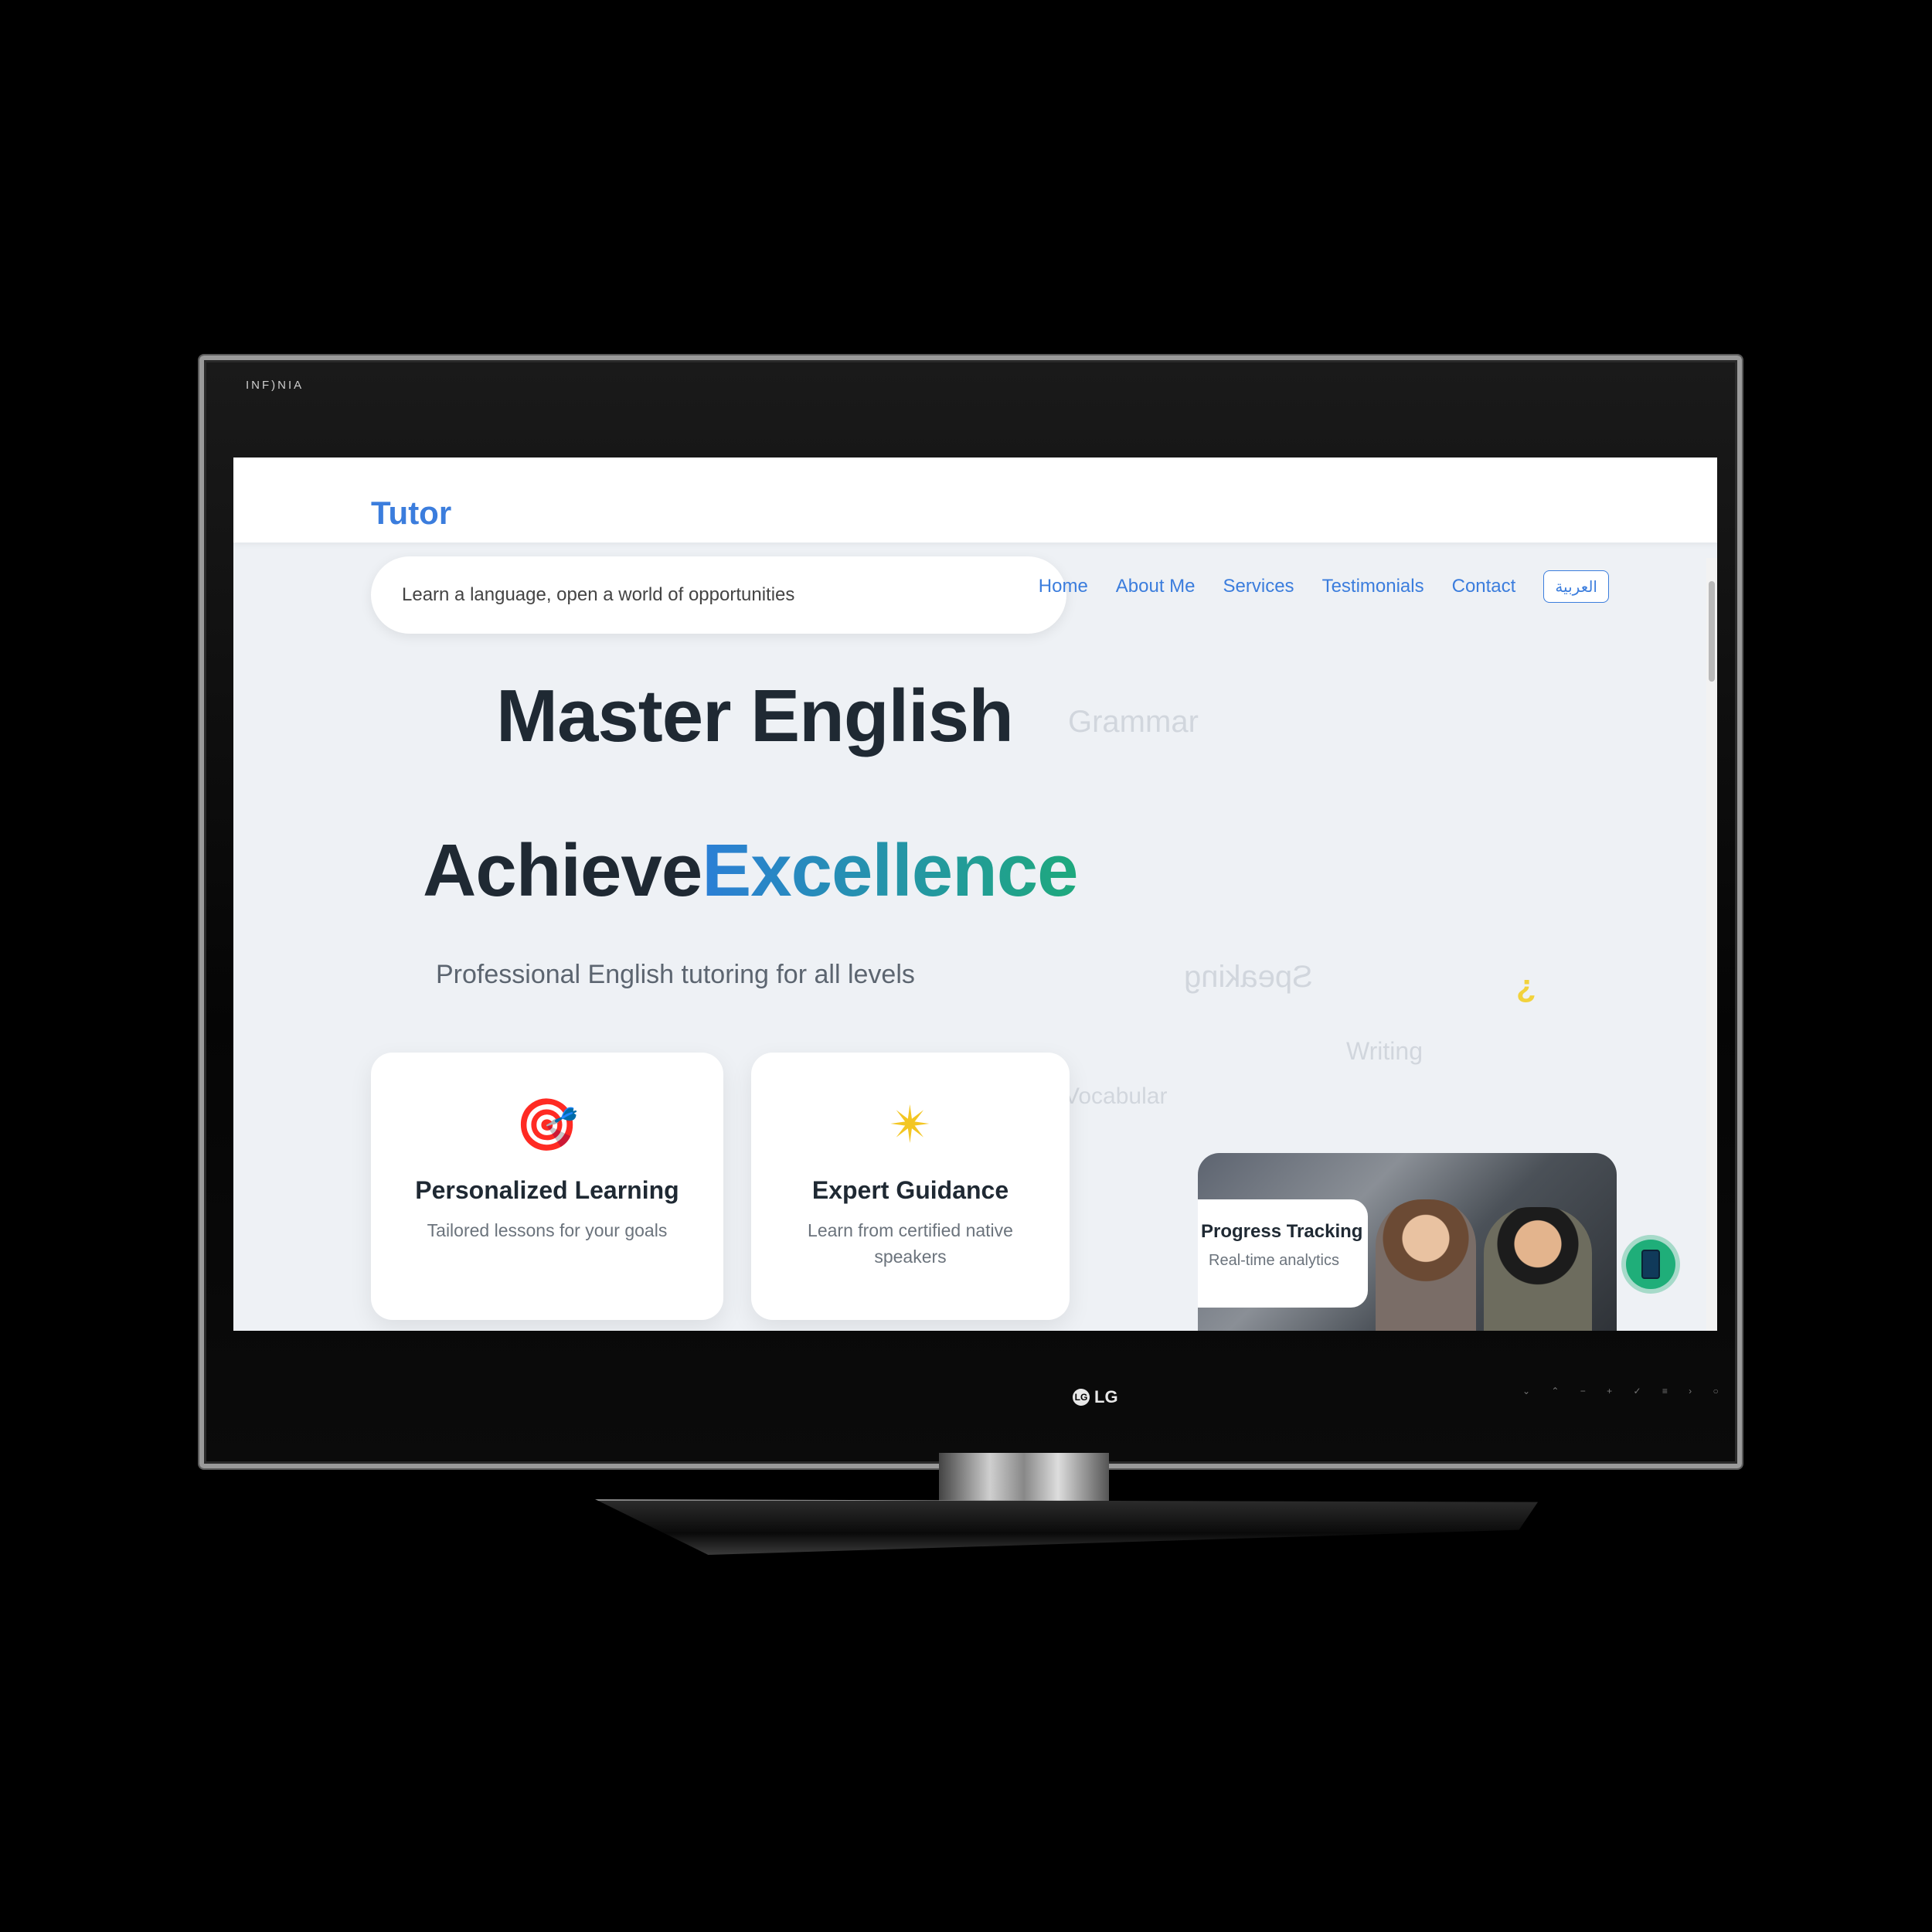 The image size is (1932, 1932). Describe the element at coordinates (1134, 722) in the screenshot. I see `floating-word-grammar: Grammar` at that location.